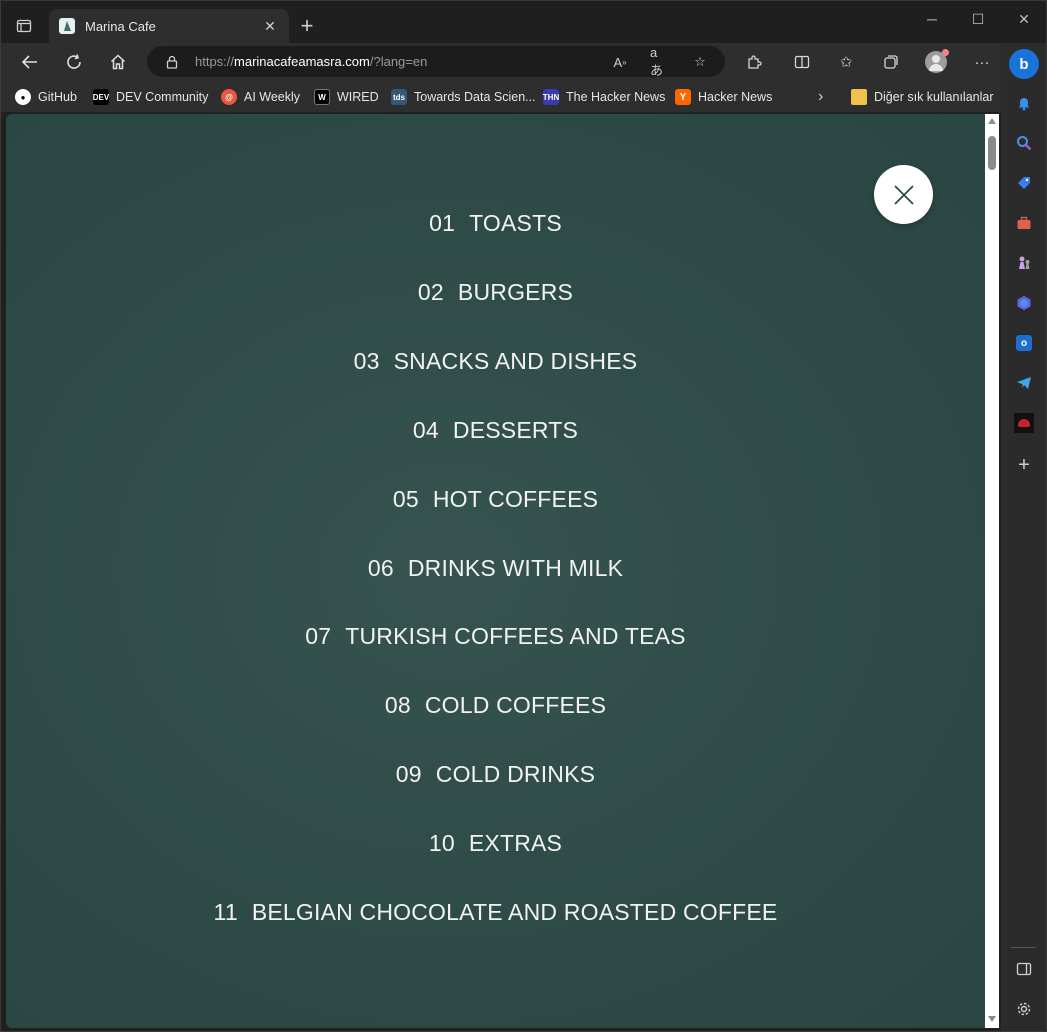  I want to click on bookmark-label: Hacker News, so click(735, 97).